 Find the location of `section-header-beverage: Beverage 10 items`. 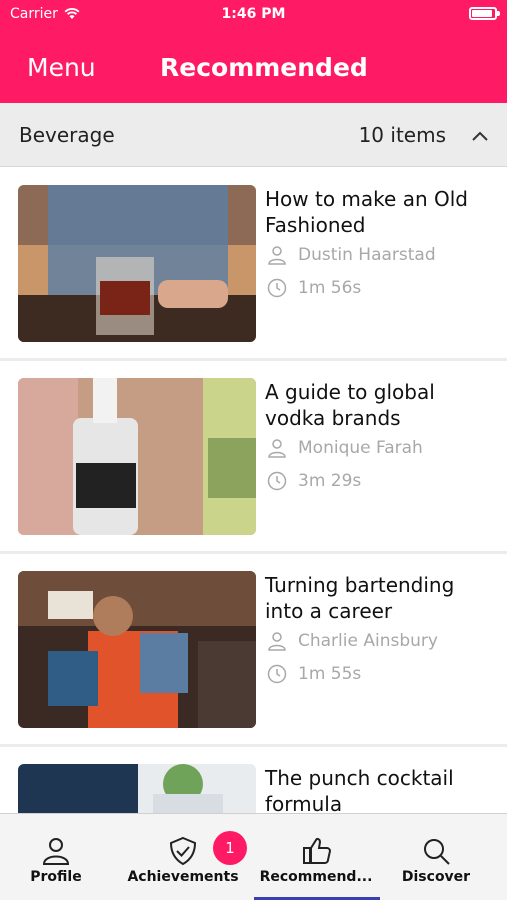

section-header-beverage: Beverage 10 items is located at coordinates (253, 135).